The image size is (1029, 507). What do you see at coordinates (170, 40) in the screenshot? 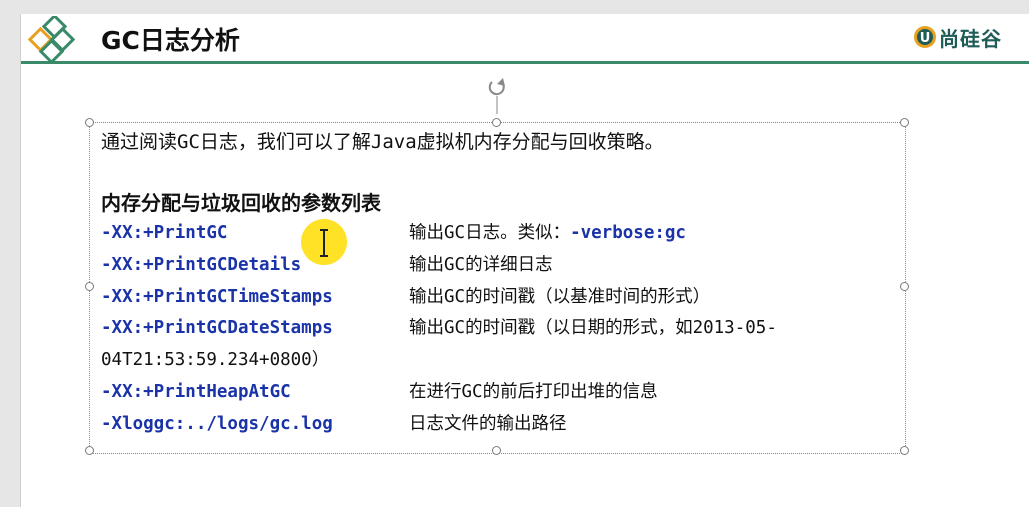
I see `page-title: GC日志分析` at bounding box center [170, 40].